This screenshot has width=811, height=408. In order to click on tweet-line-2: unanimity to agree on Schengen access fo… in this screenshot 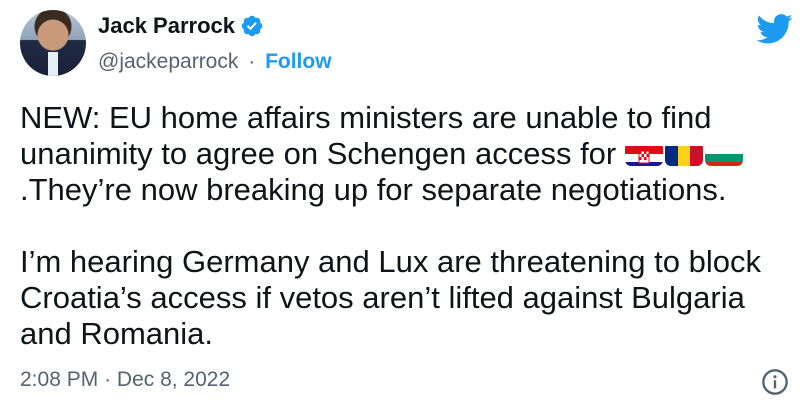, I will do `click(318, 153)`.